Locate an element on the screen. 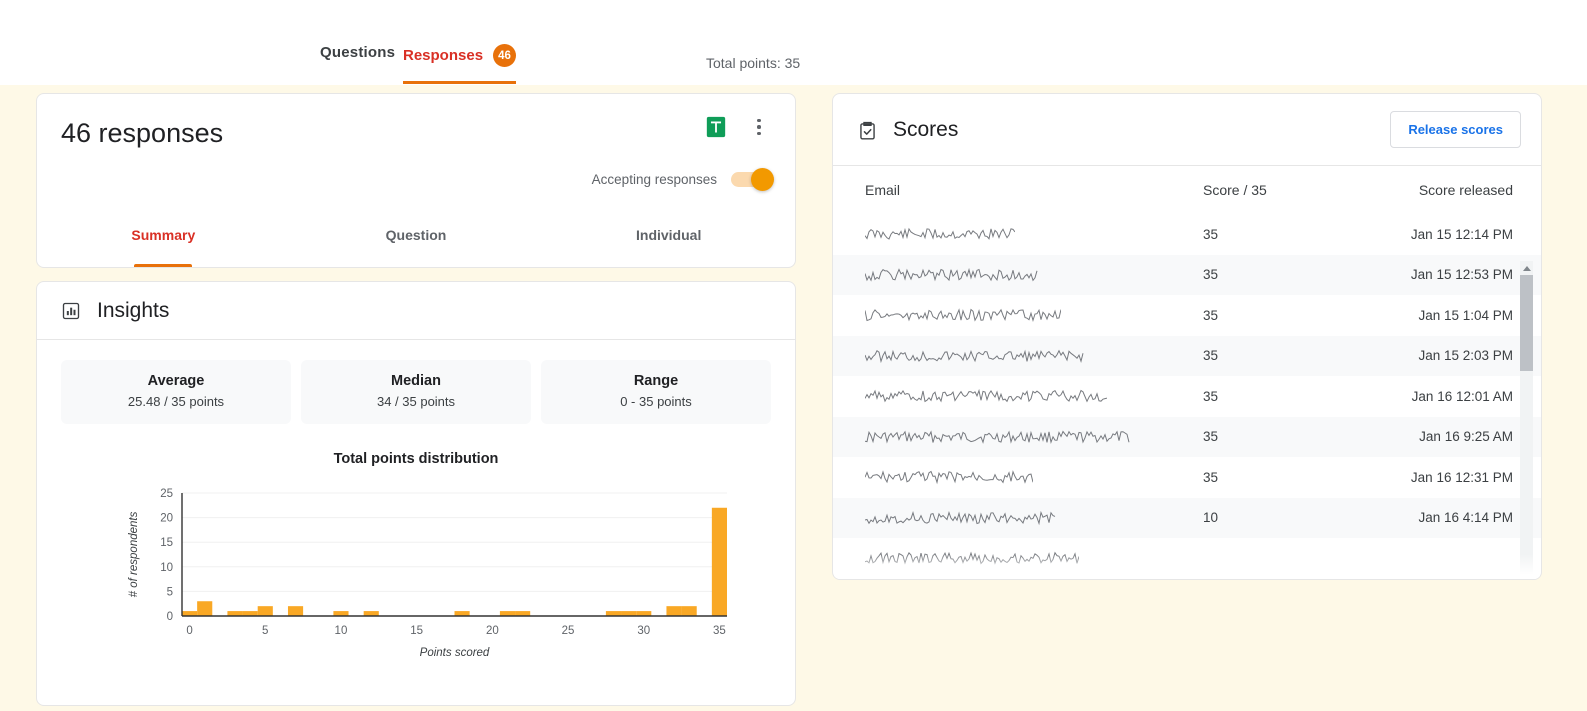  table-row is located at coordinates (1187, 558).